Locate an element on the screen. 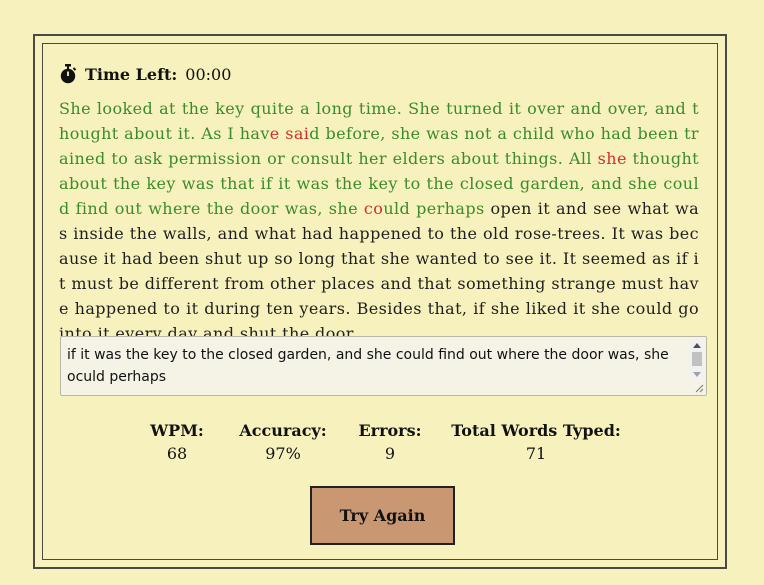 Image resolution: width=764 pixels, height=585 pixels. stat-value: 68 is located at coordinates (177, 453).